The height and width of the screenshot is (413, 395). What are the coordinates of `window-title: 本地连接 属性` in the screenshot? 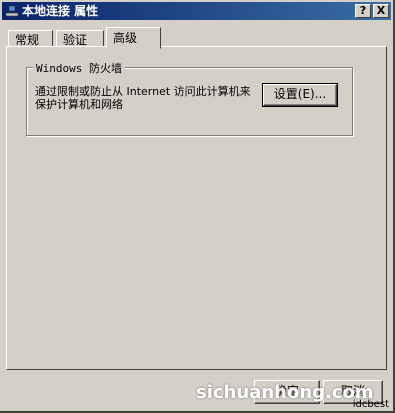 It's located at (60, 11).